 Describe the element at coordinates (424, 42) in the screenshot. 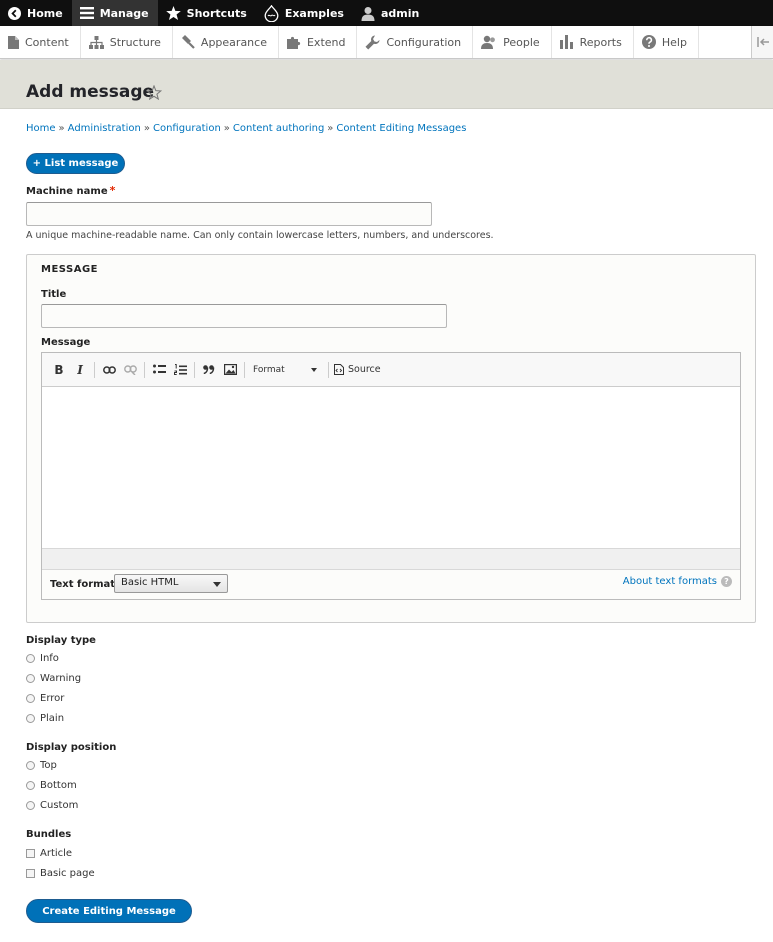

I see `tray-item-label: Configuration` at that location.